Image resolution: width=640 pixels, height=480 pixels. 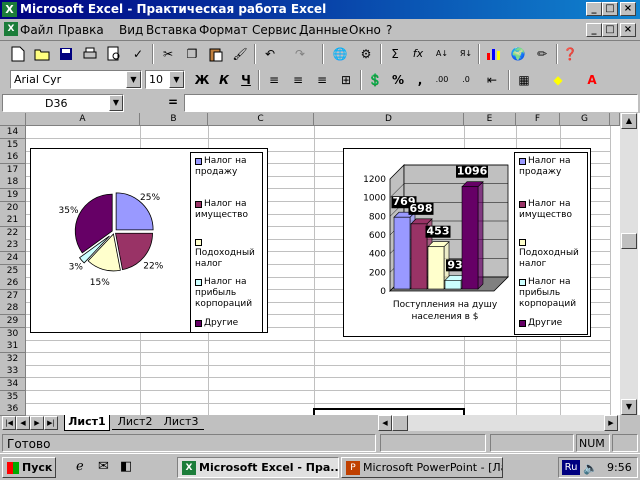 What do you see at coordinates (398, 80) in the screenshot?
I see `percent-button: %` at bounding box center [398, 80].